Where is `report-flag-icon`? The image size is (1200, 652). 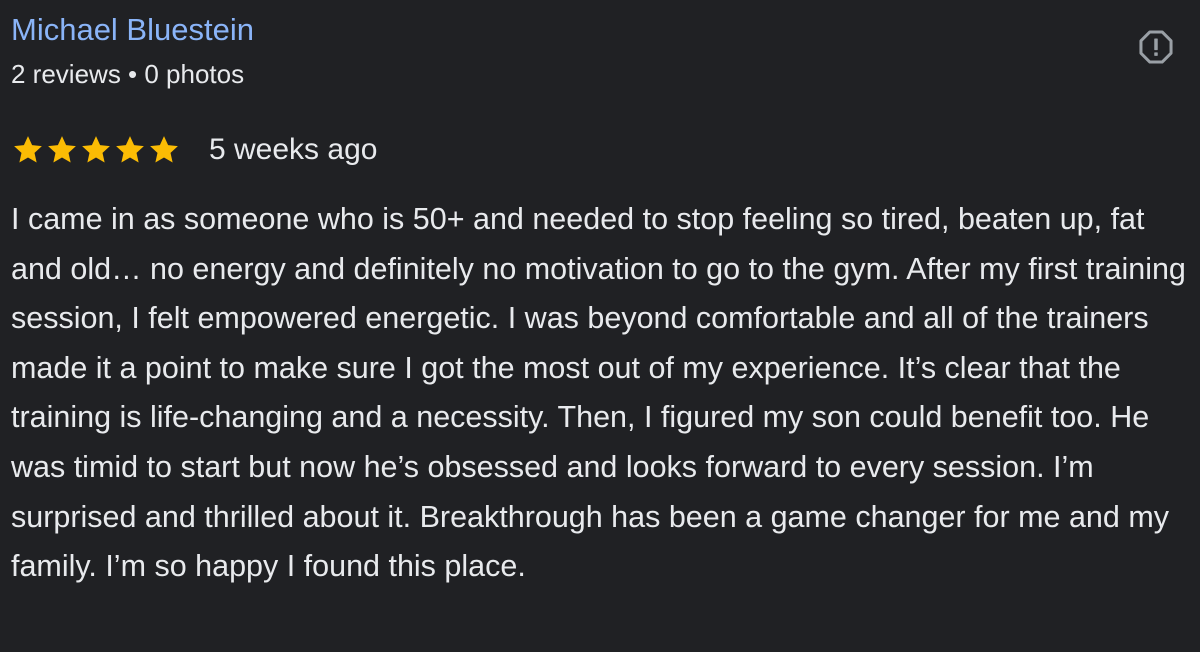
report-flag-icon is located at coordinates (1156, 47).